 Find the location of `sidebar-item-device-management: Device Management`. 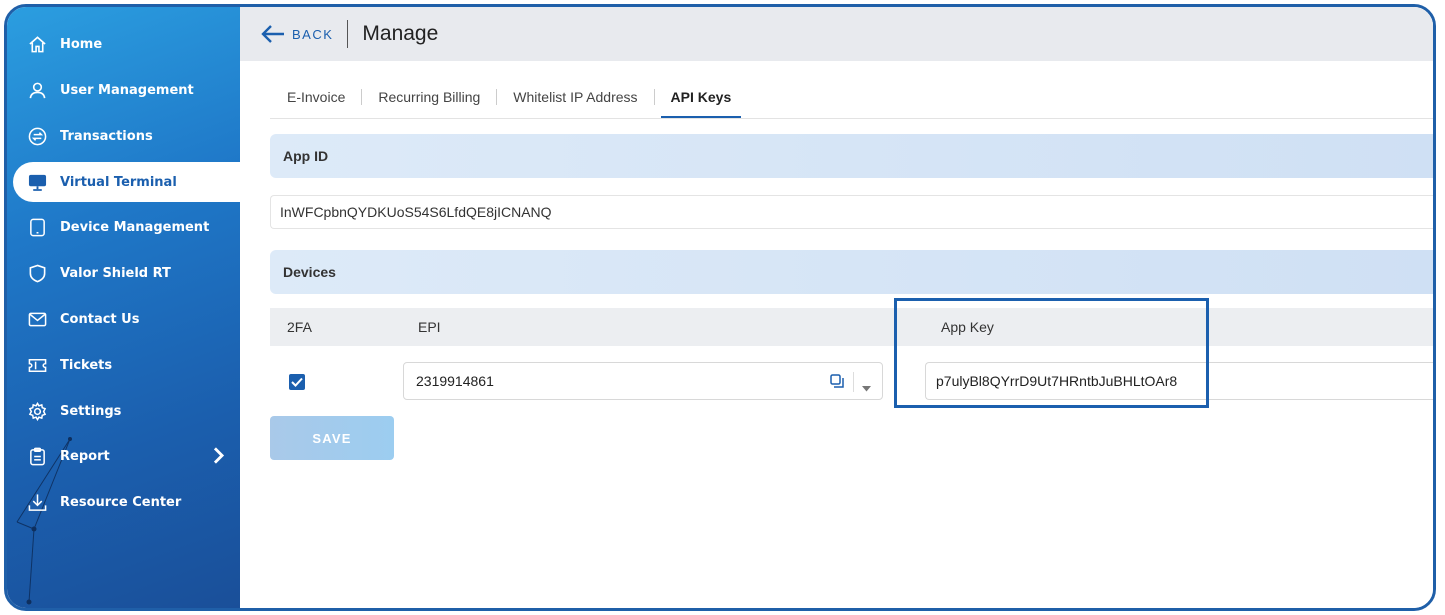

sidebar-item-device-management: Device Management is located at coordinates (123, 227).